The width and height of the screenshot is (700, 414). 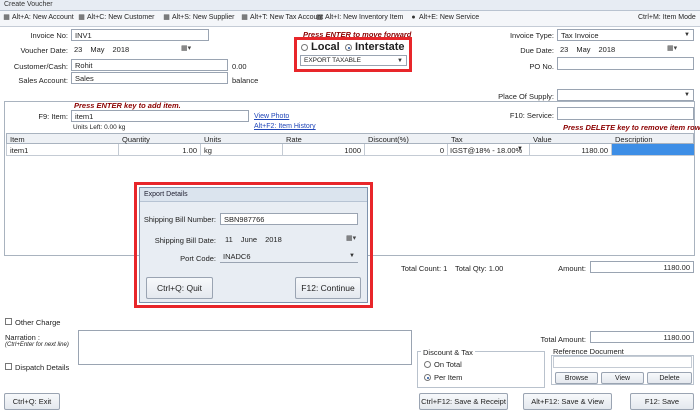 I want to click on invoice-type-select: Tax Invoice ▼, so click(x=625, y=35).